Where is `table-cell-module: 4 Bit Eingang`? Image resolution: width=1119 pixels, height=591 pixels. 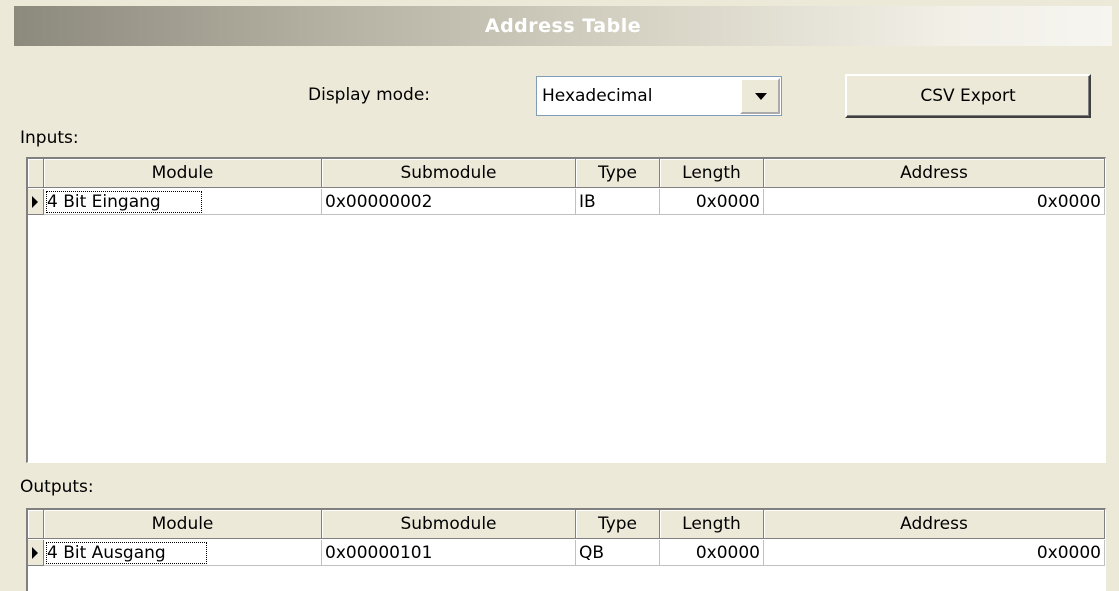
table-cell-module: 4 Bit Eingang is located at coordinates (183, 202).